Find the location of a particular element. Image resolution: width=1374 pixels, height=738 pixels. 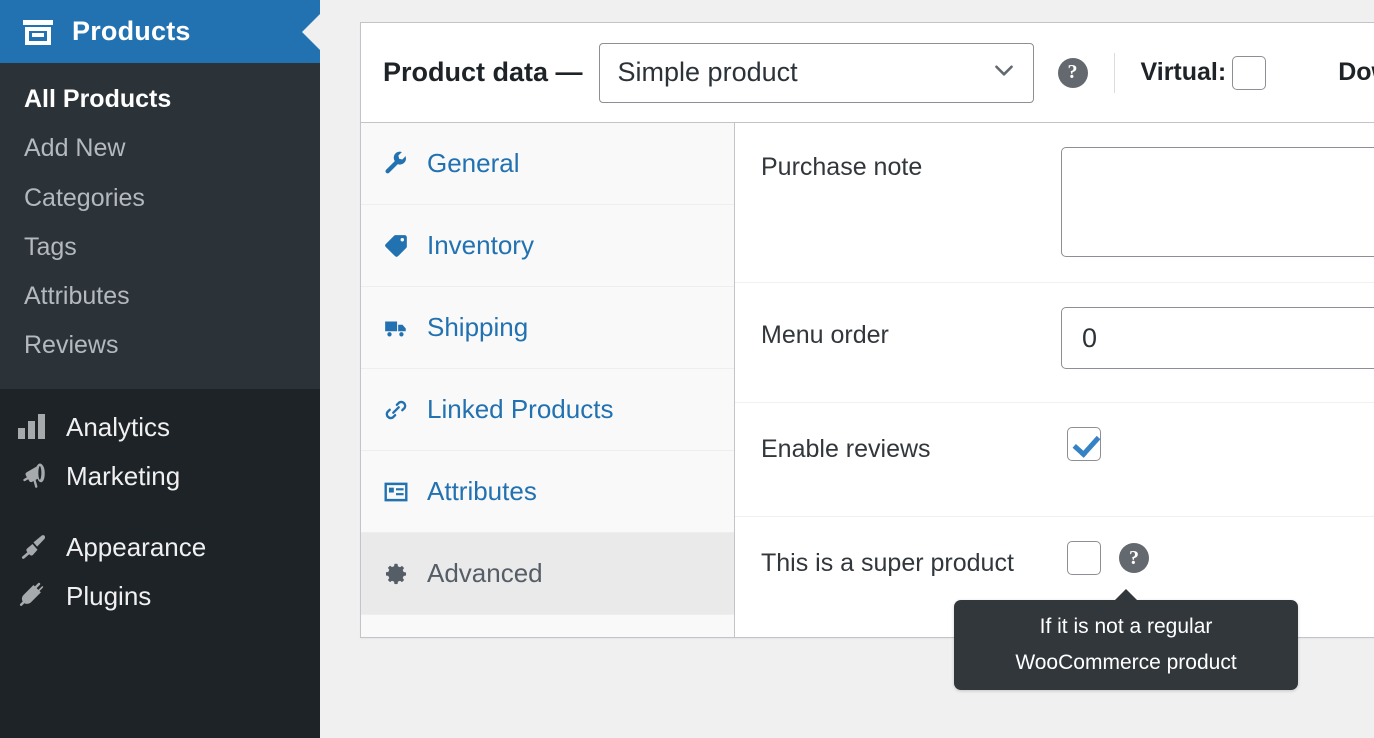

gear-icon is located at coordinates (396, 574).